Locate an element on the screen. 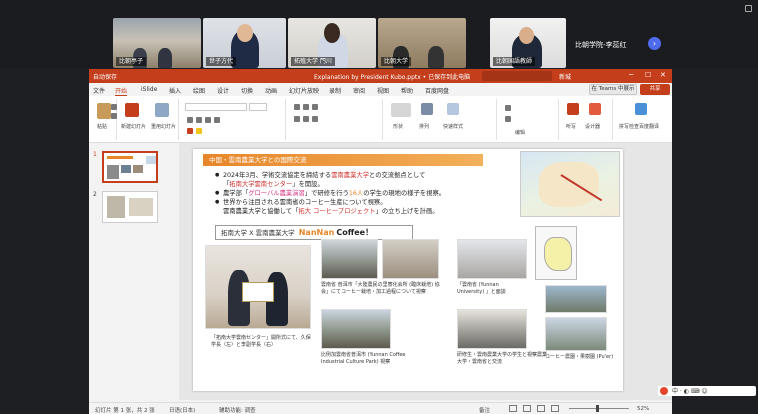 This screenshot has width=758, height=414. editor-label: 编辑 is located at coordinates (520, 133).